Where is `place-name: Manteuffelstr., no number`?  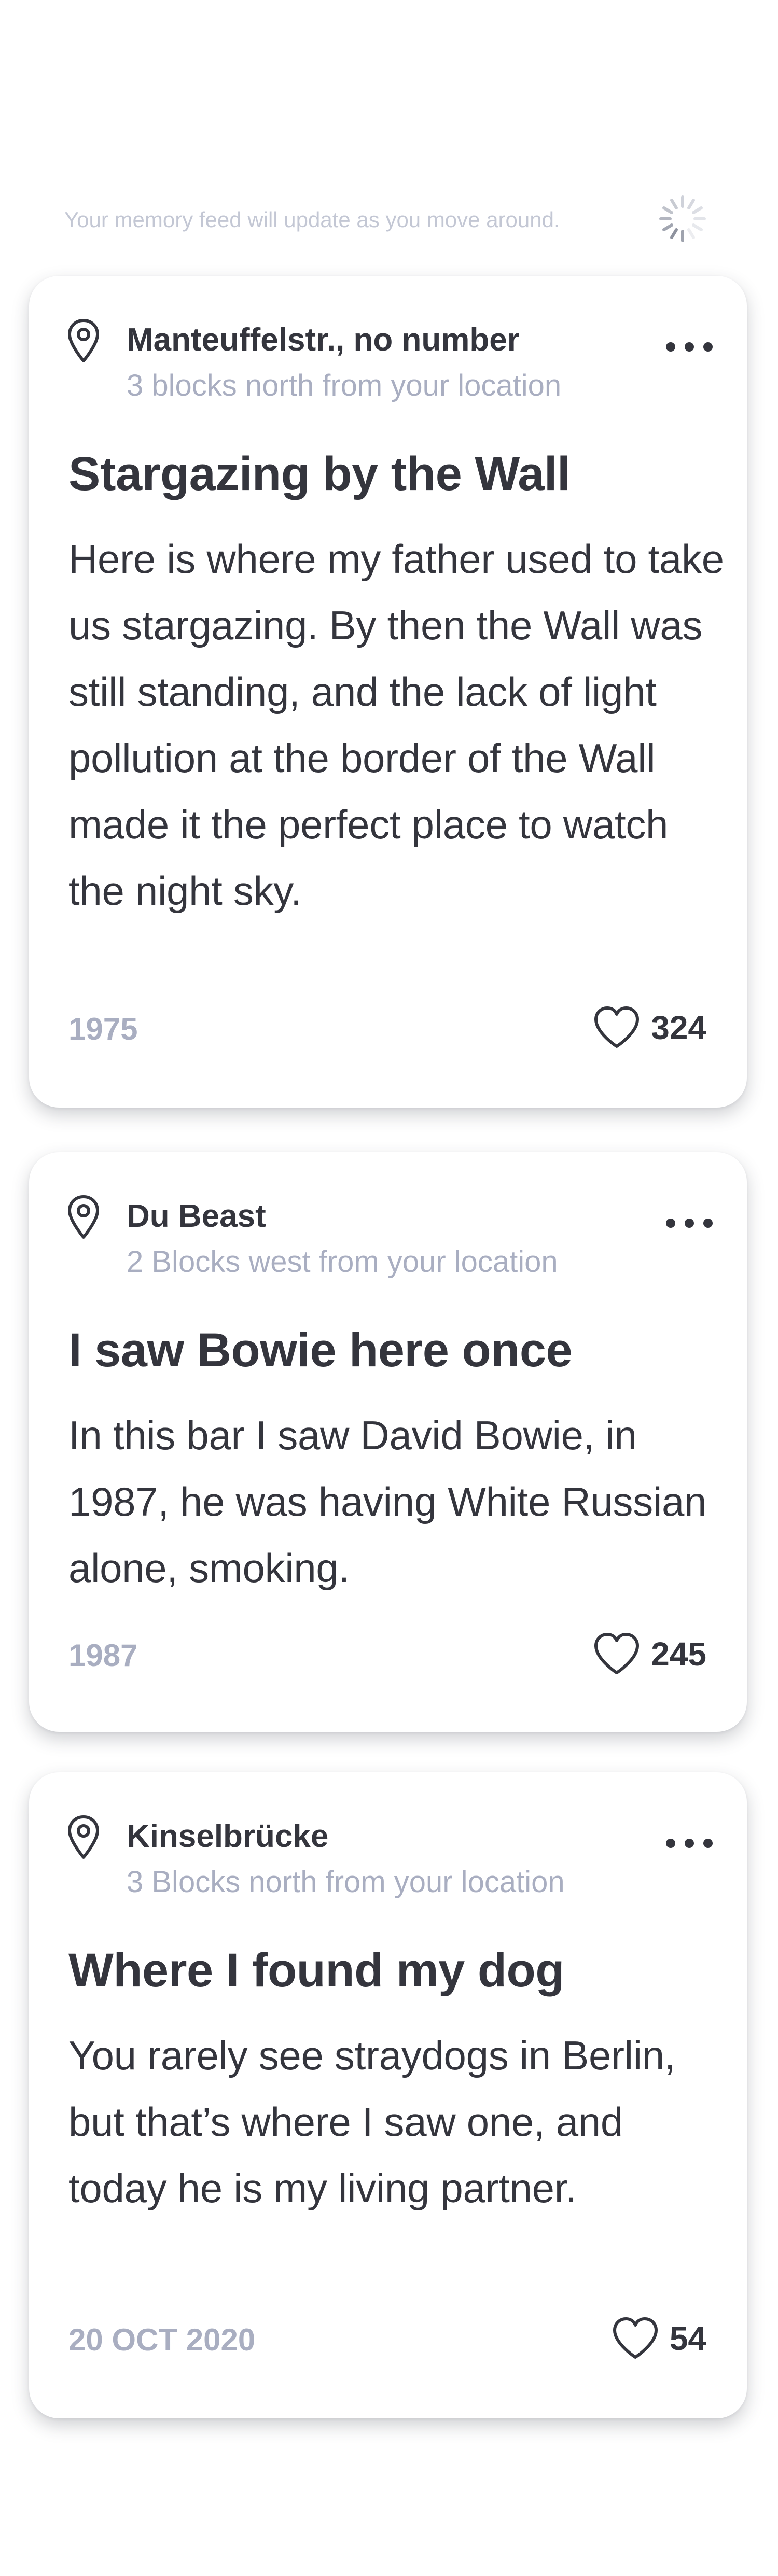 place-name: Manteuffelstr., no number is located at coordinates (324, 339).